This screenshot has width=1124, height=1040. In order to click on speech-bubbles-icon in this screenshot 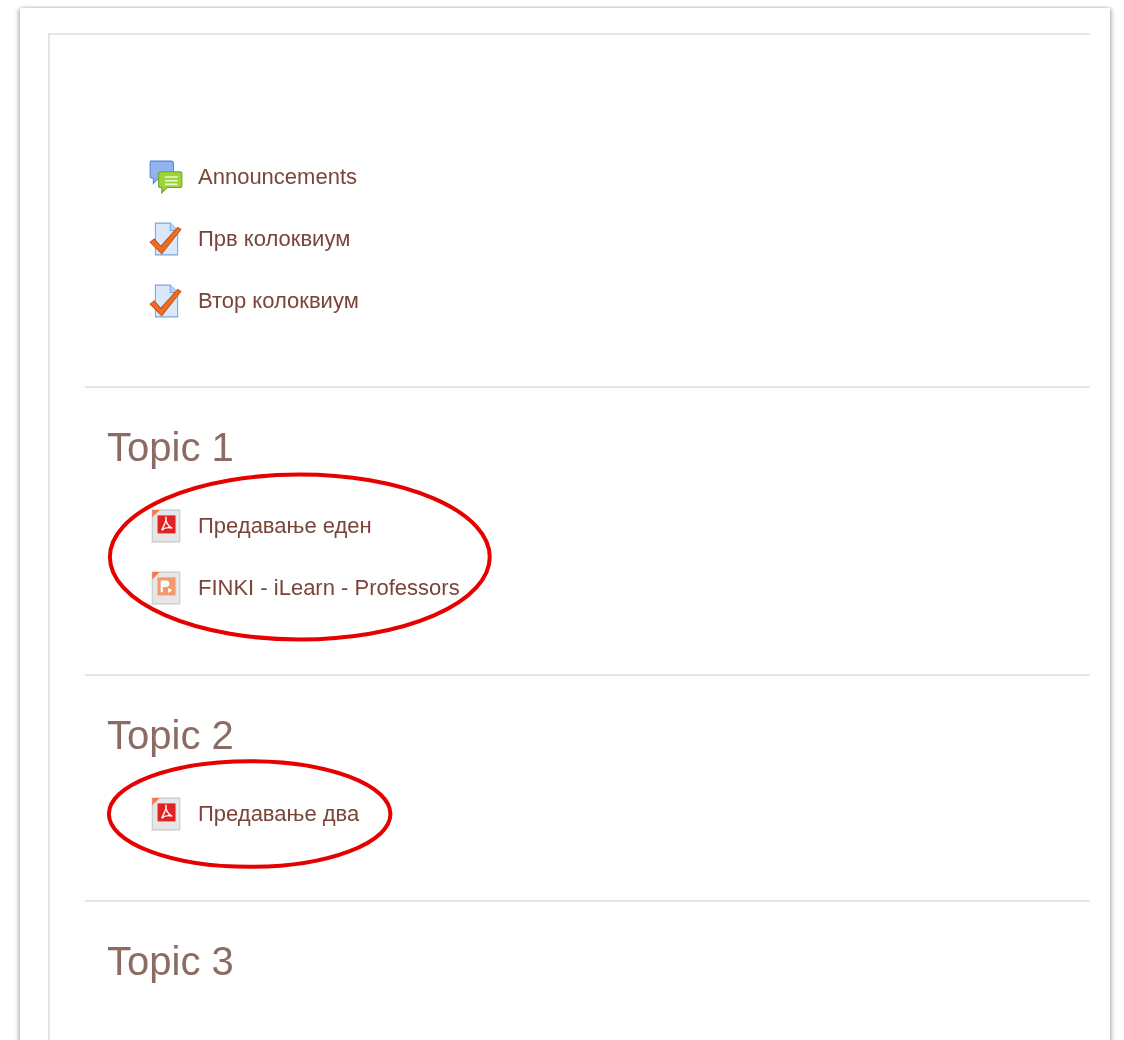, I will do `click(166, 177)`.